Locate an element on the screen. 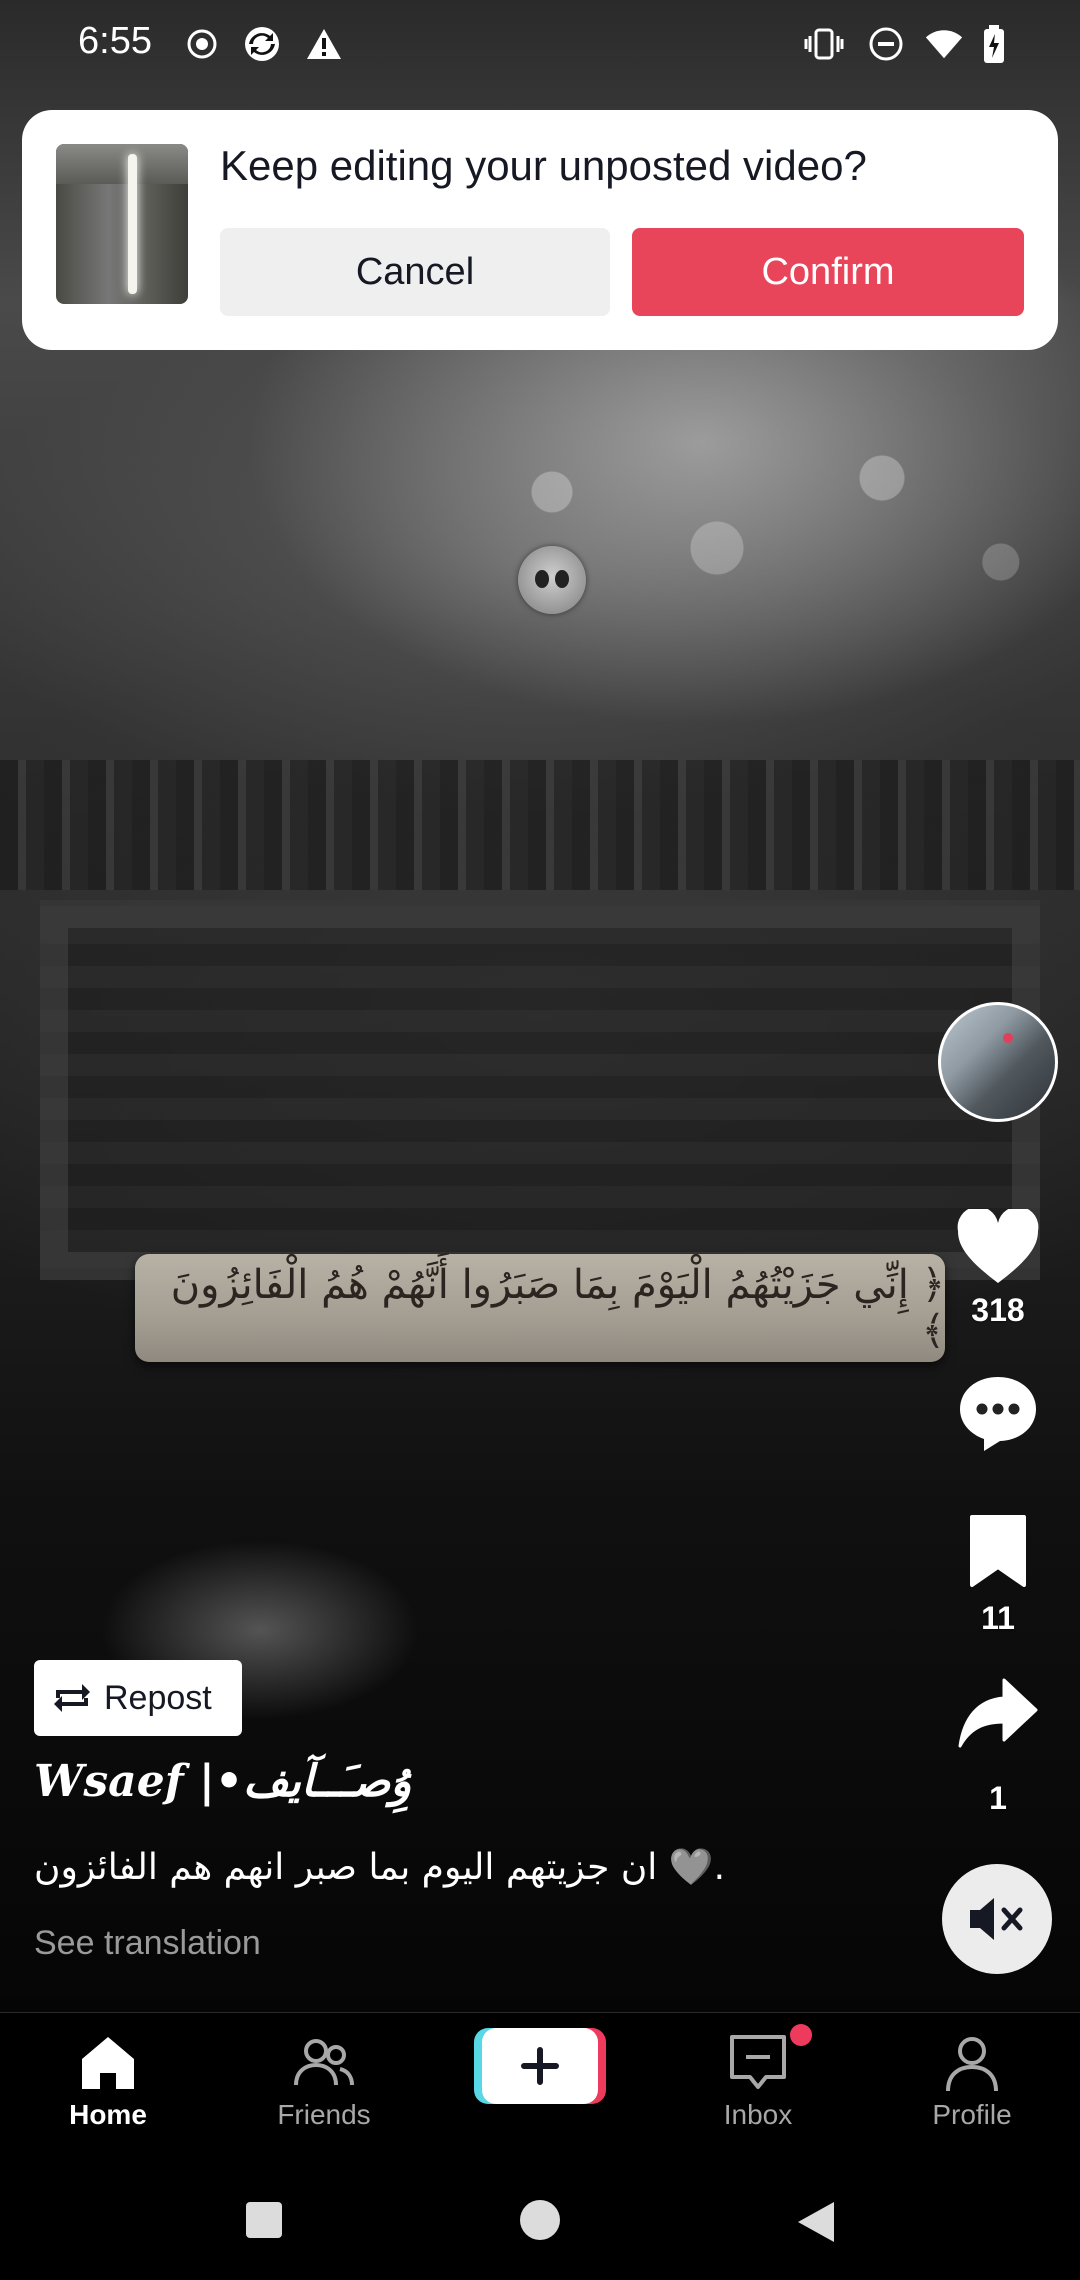  muted-speaker-icon is located at coordinates (996, 1919).